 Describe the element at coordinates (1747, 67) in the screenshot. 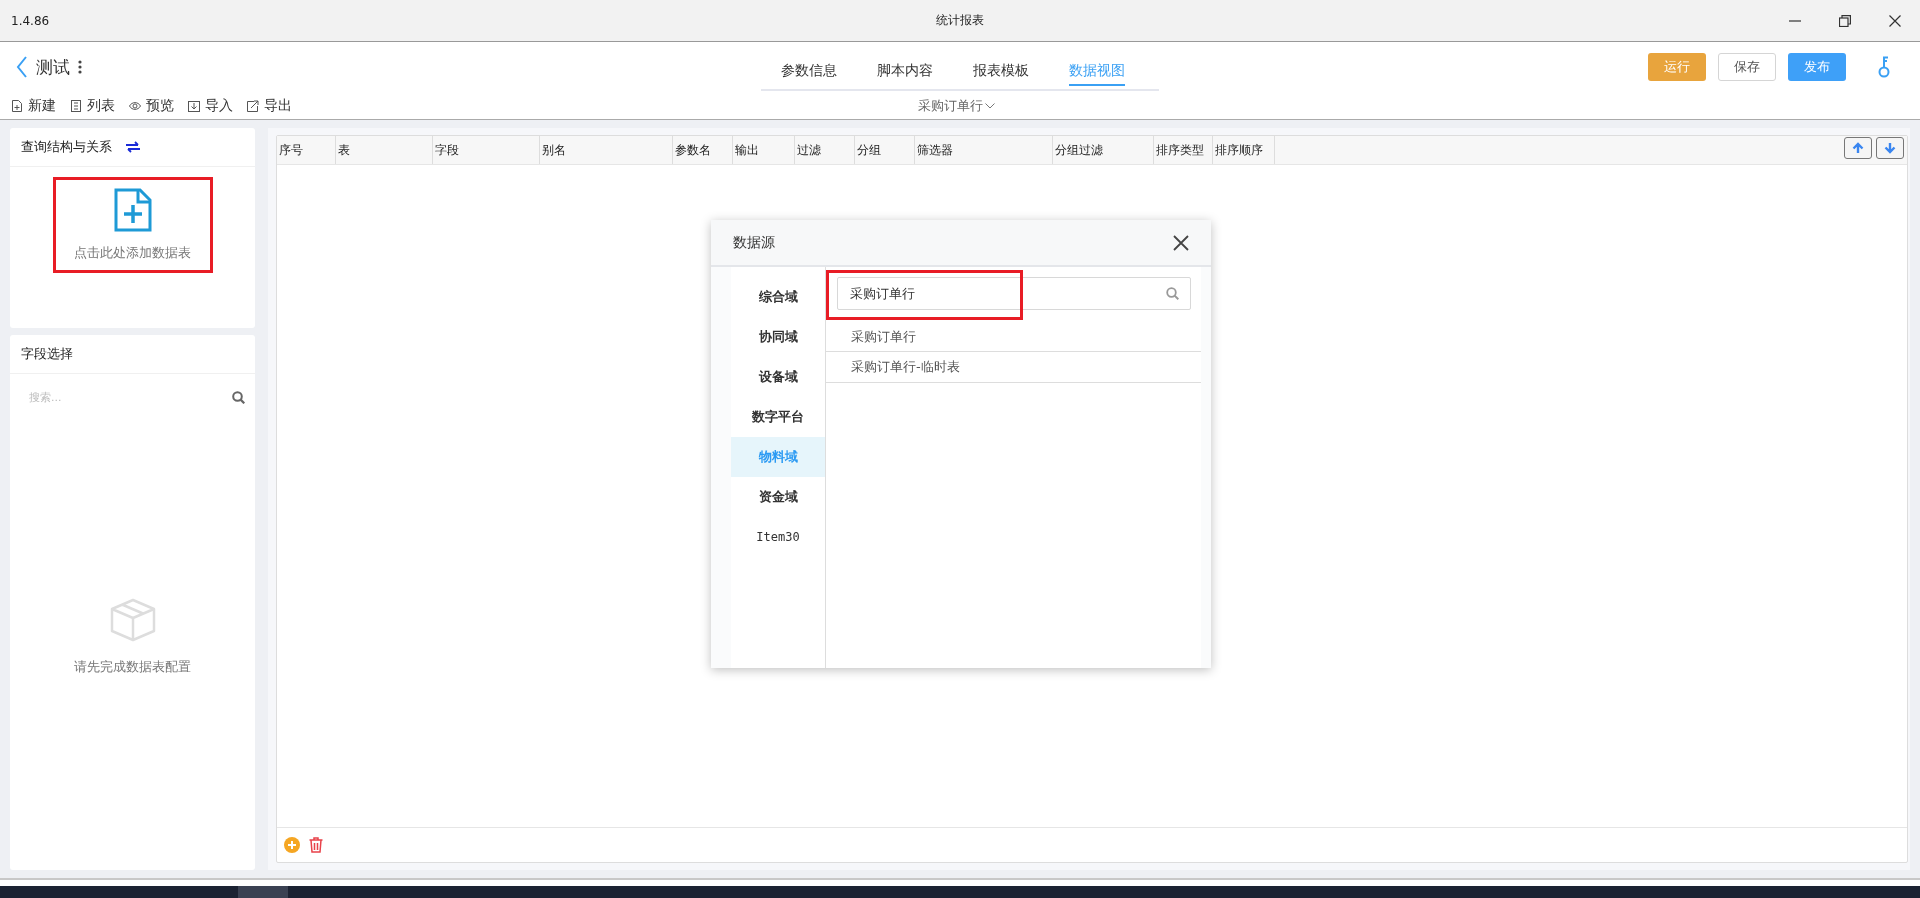

I see `action-button: 保存` at that location.